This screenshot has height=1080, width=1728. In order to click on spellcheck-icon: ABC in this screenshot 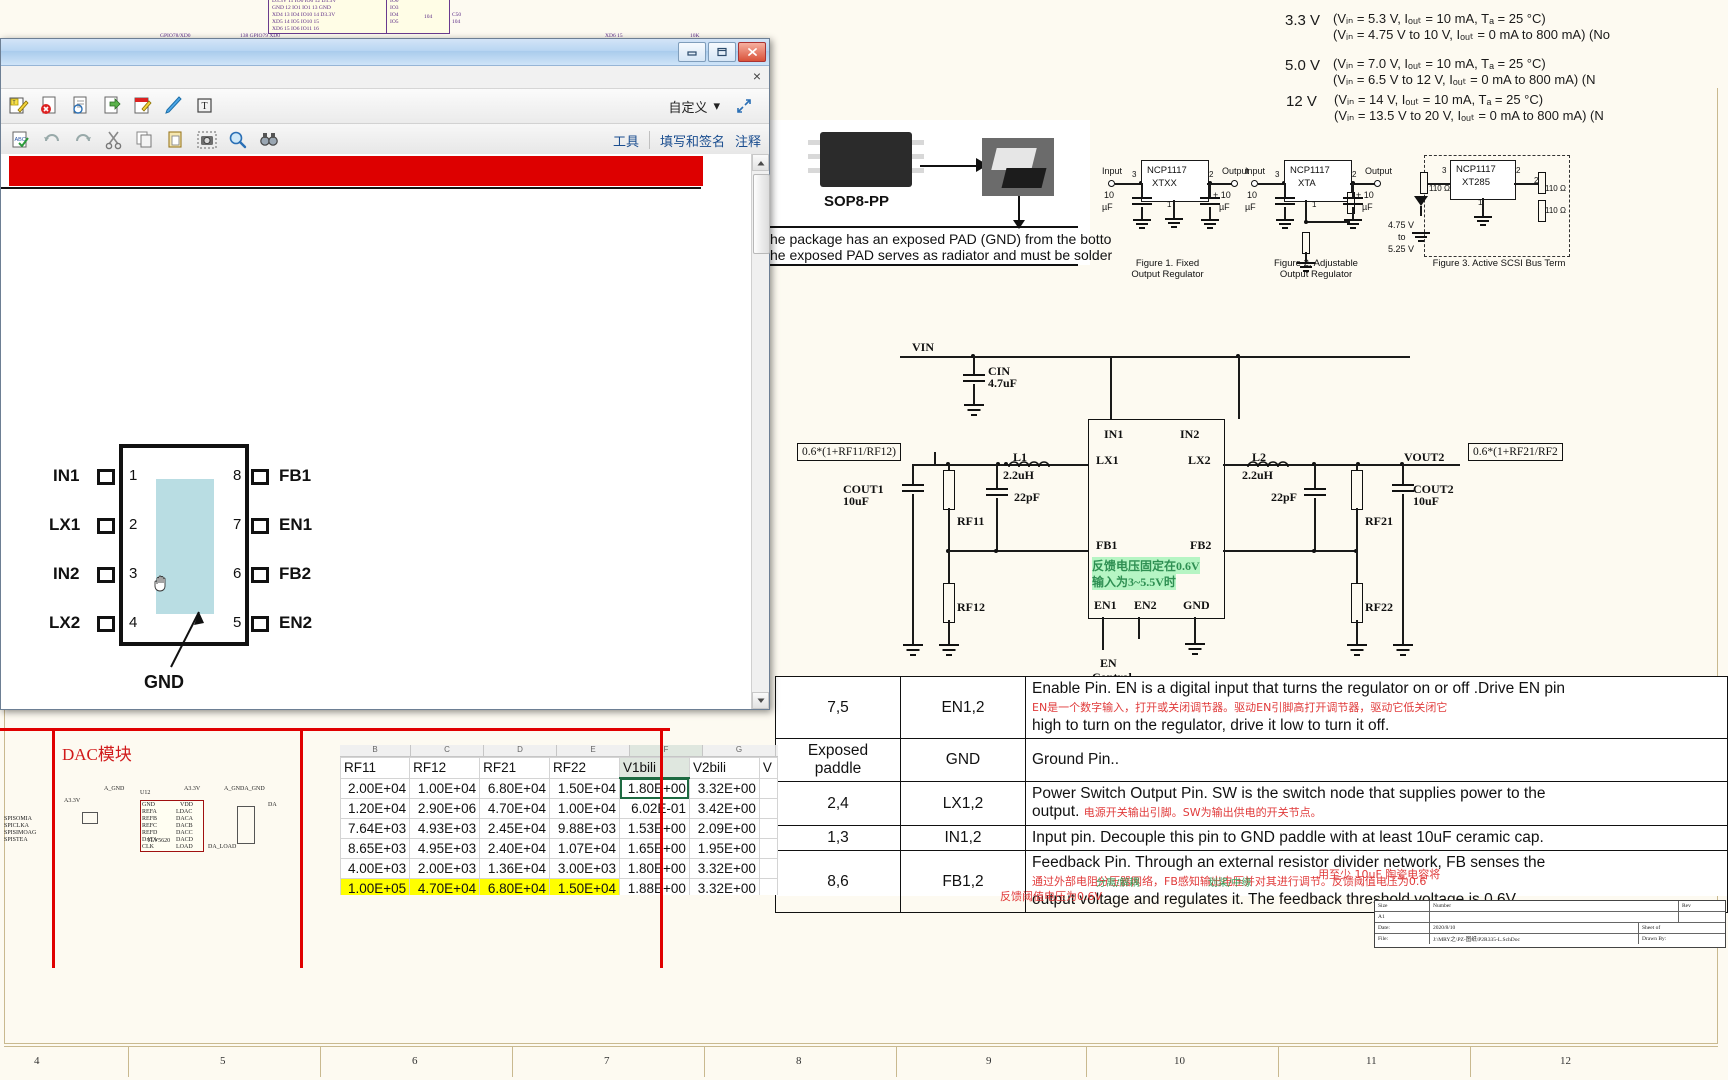, I will do `click(21, 140)`.